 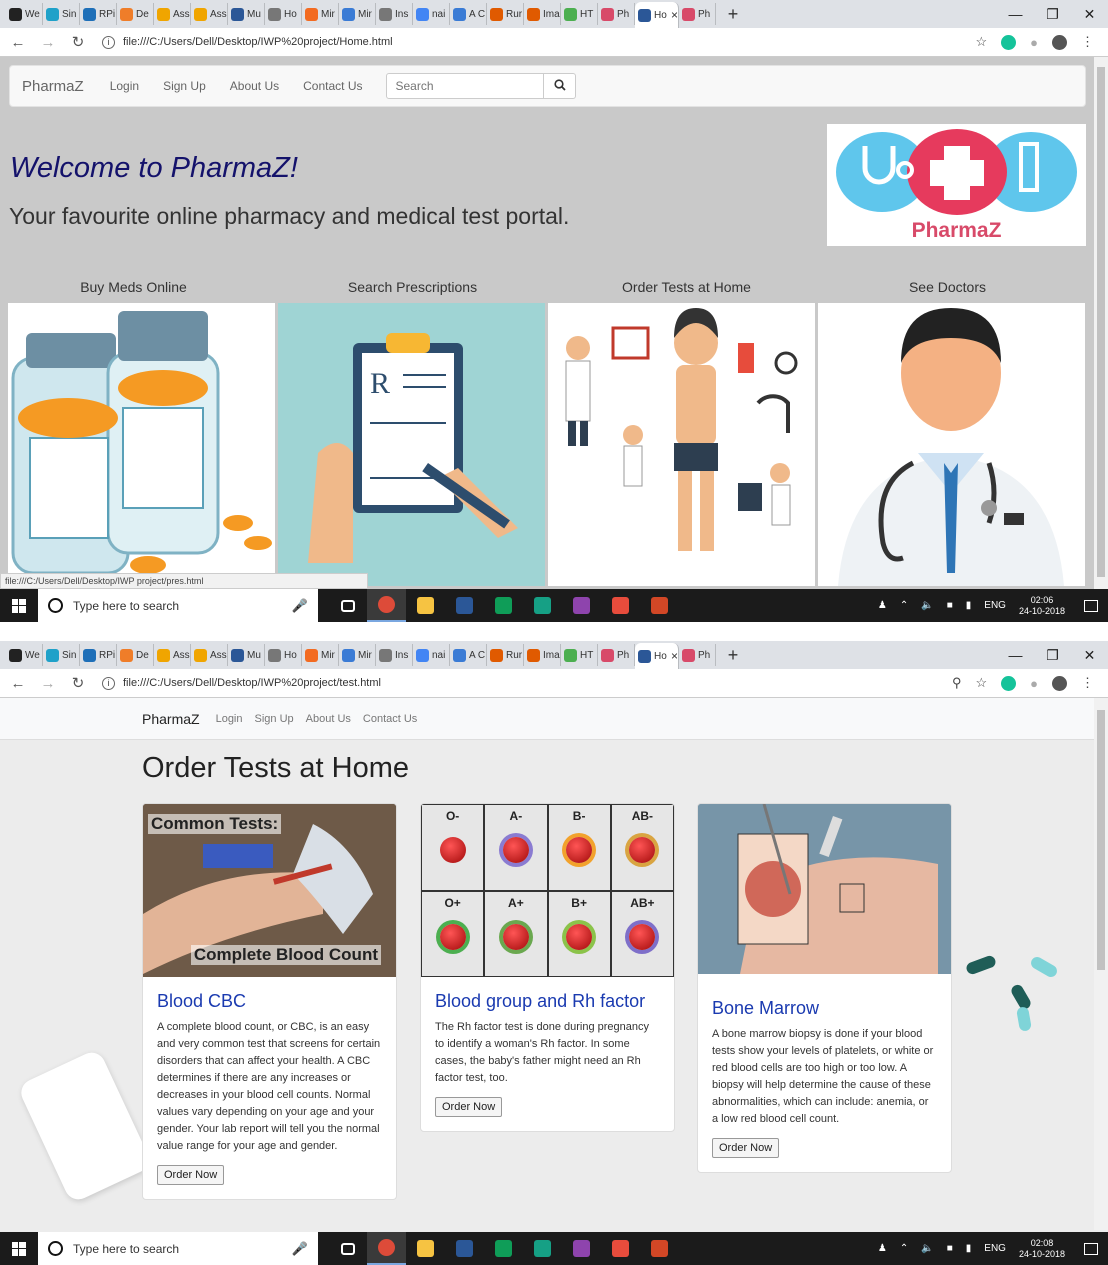 I want to click on nav-about: About Us, so click(x=328, y=719).